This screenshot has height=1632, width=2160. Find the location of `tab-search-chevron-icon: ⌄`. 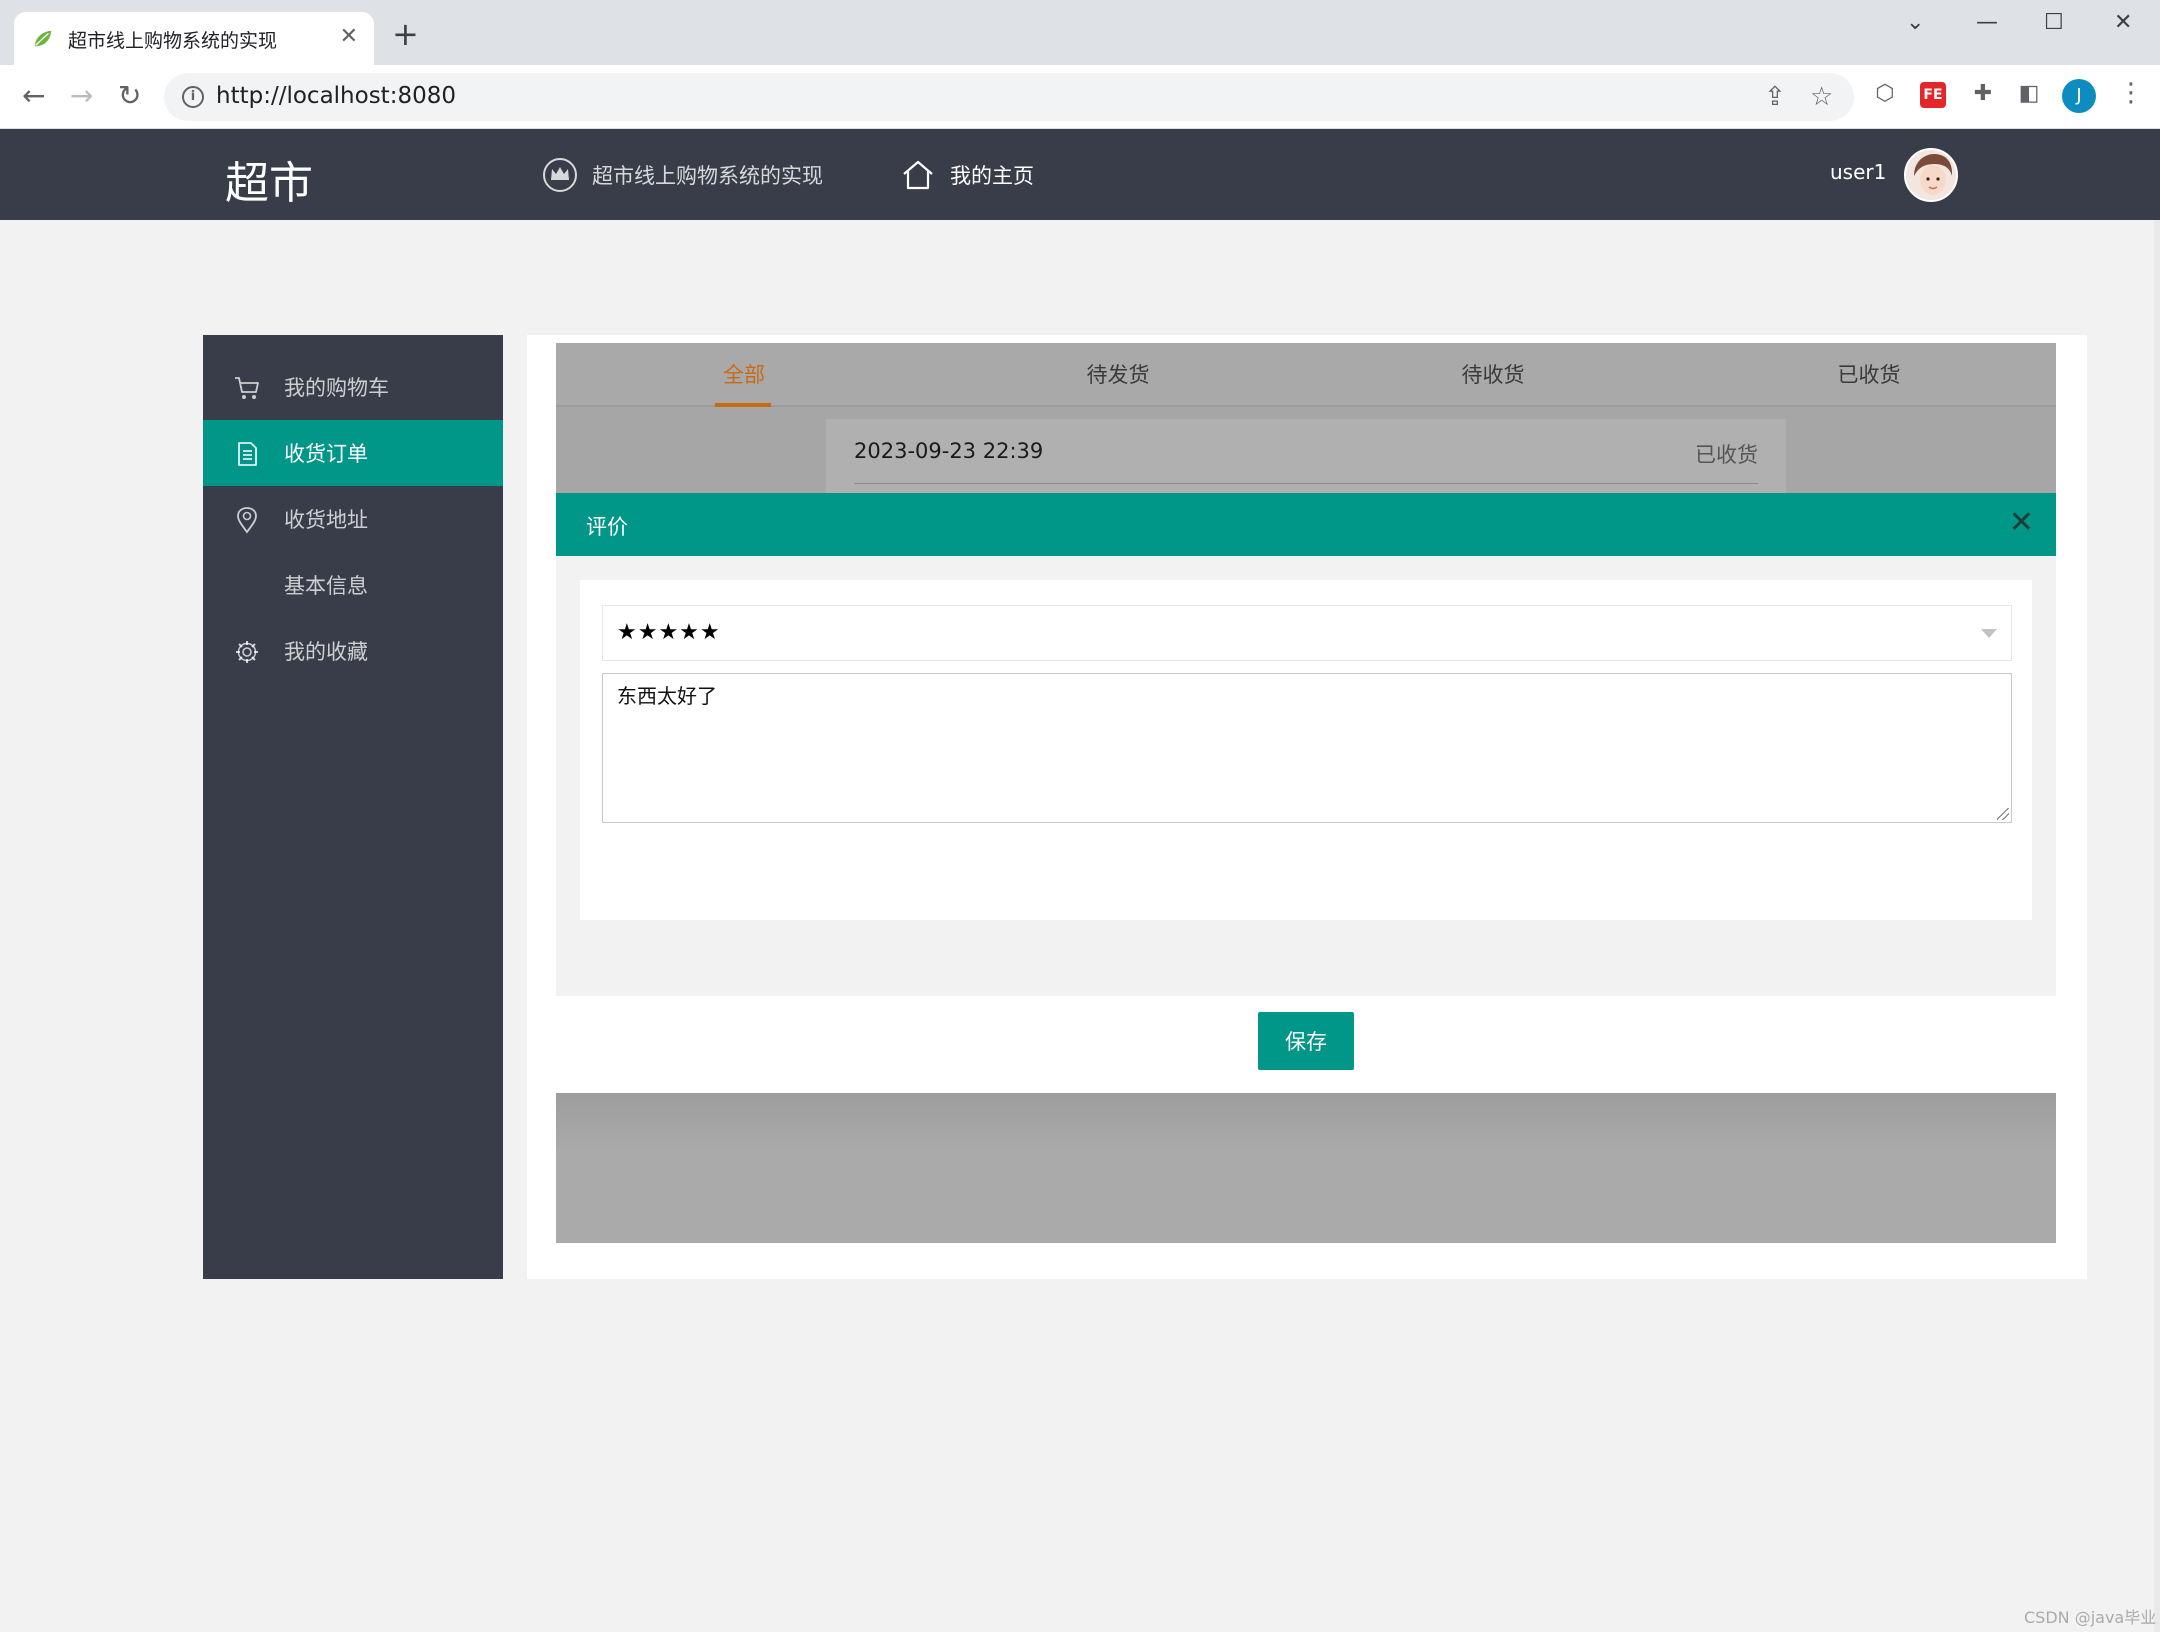

tab-search-chevron-icon: ⌄ is located at coordinates (1915, 23).